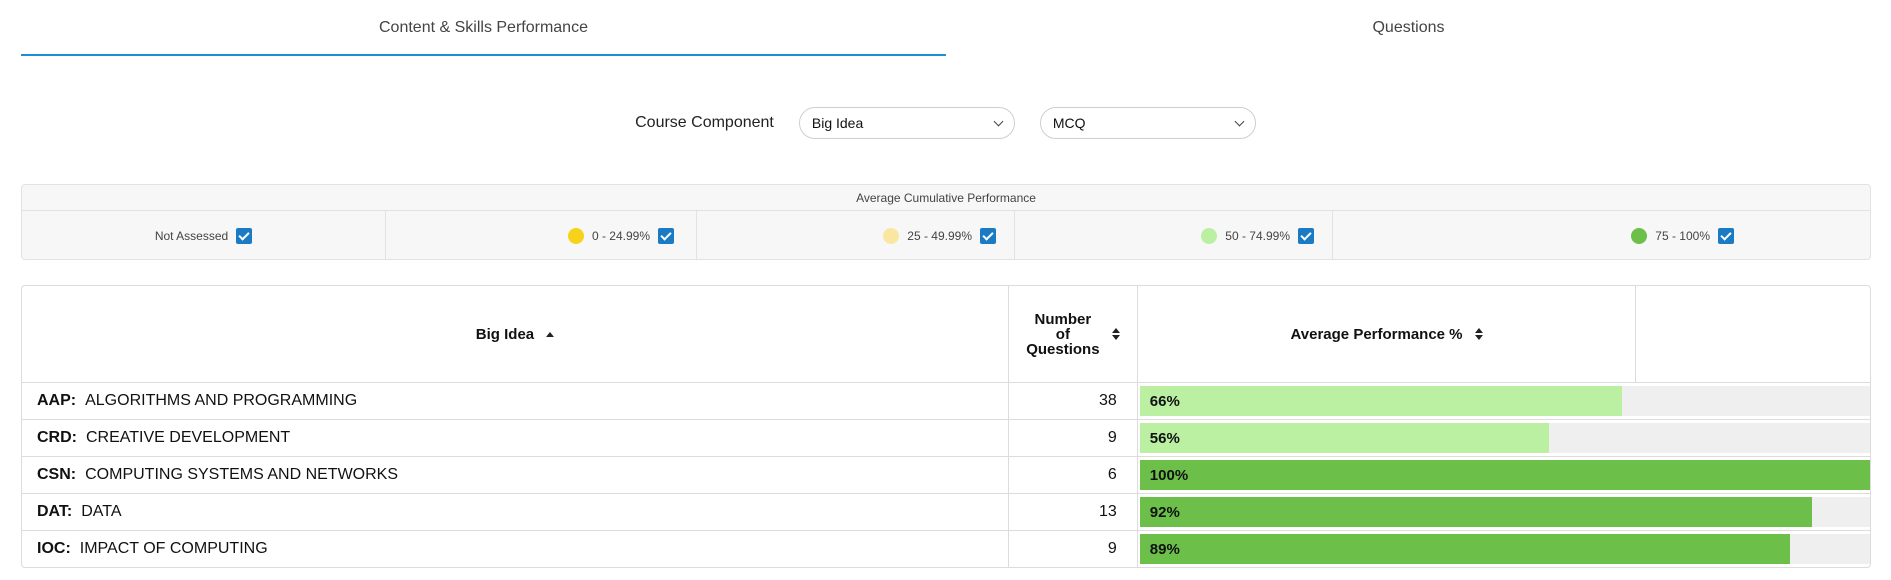 The width and height of the screenshot is (1891, 580). I want to click on header-line: Number, so click(1063, 319).